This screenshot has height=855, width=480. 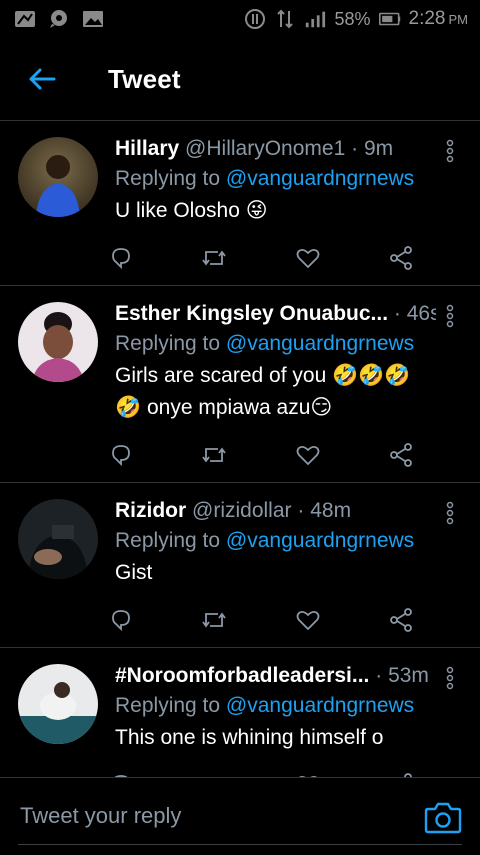 What do you see at coordinates (240, 19) in the screenshot?
I see `status-bar: 58% 2:28 PM` at bounding box center [240, 19].